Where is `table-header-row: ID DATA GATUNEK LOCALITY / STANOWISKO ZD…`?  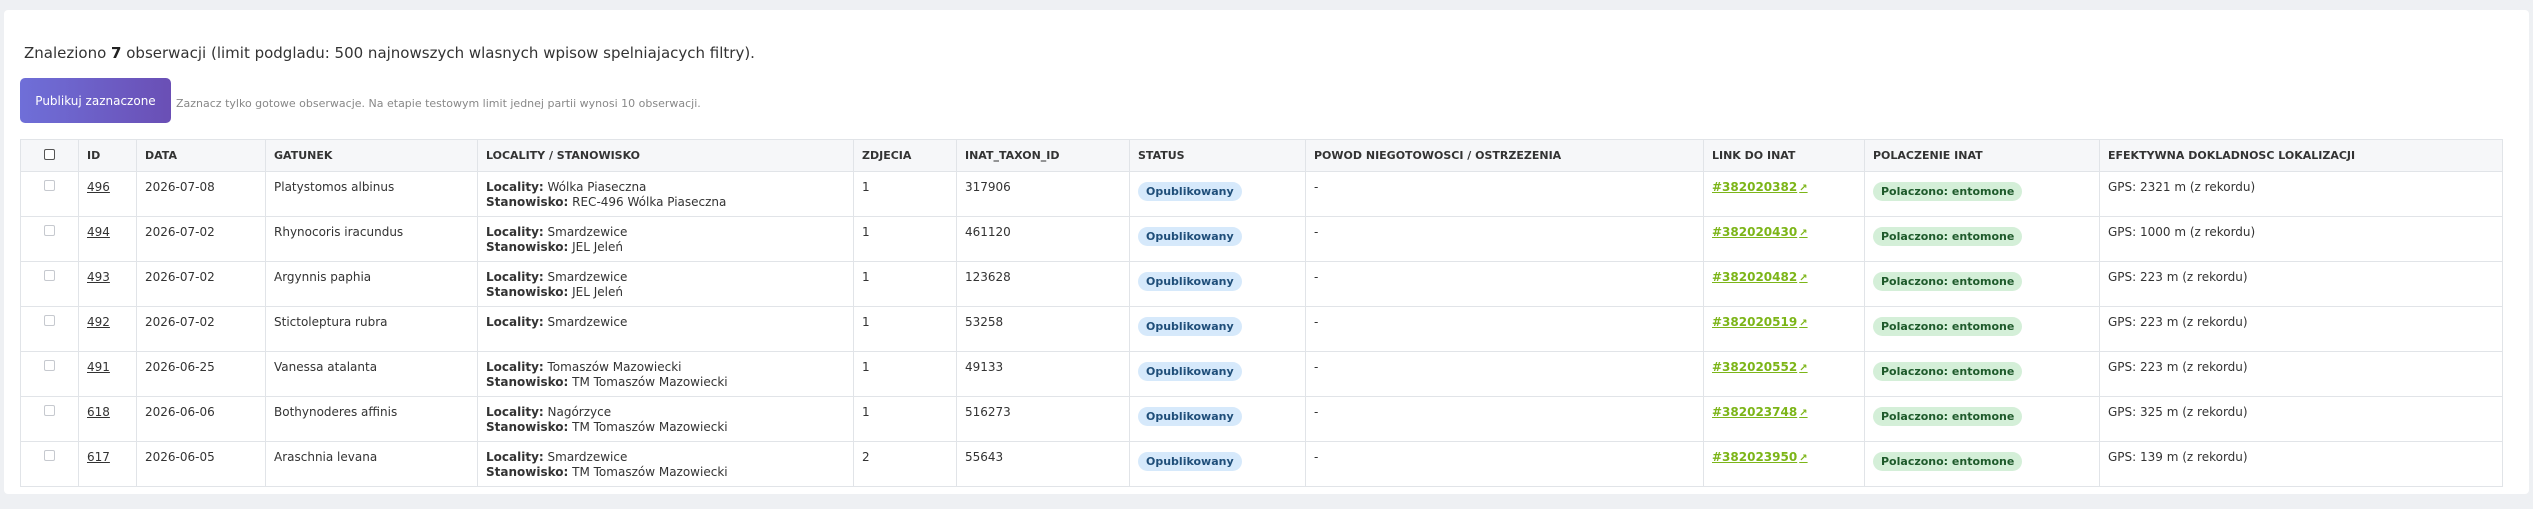
table-header-row: ID DATA GATUNEK LOCALITY / STANOWISKO ZD… is located at coordinates (1261, 155).